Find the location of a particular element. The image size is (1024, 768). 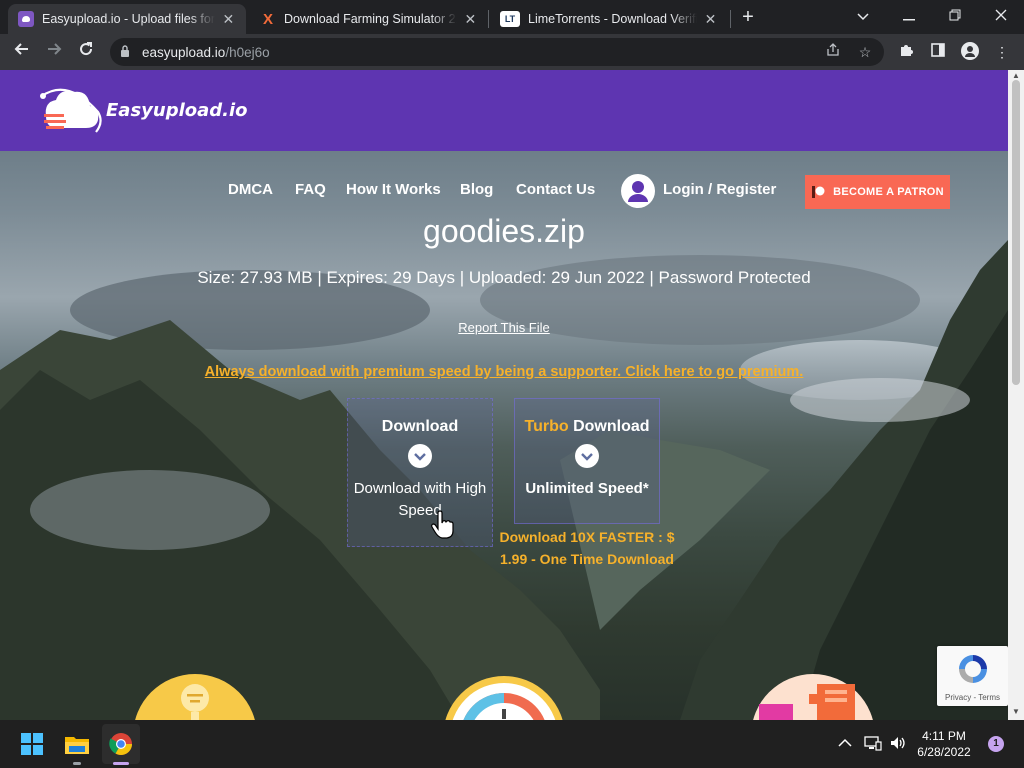

reload-button is located at coordinates (86, 52).